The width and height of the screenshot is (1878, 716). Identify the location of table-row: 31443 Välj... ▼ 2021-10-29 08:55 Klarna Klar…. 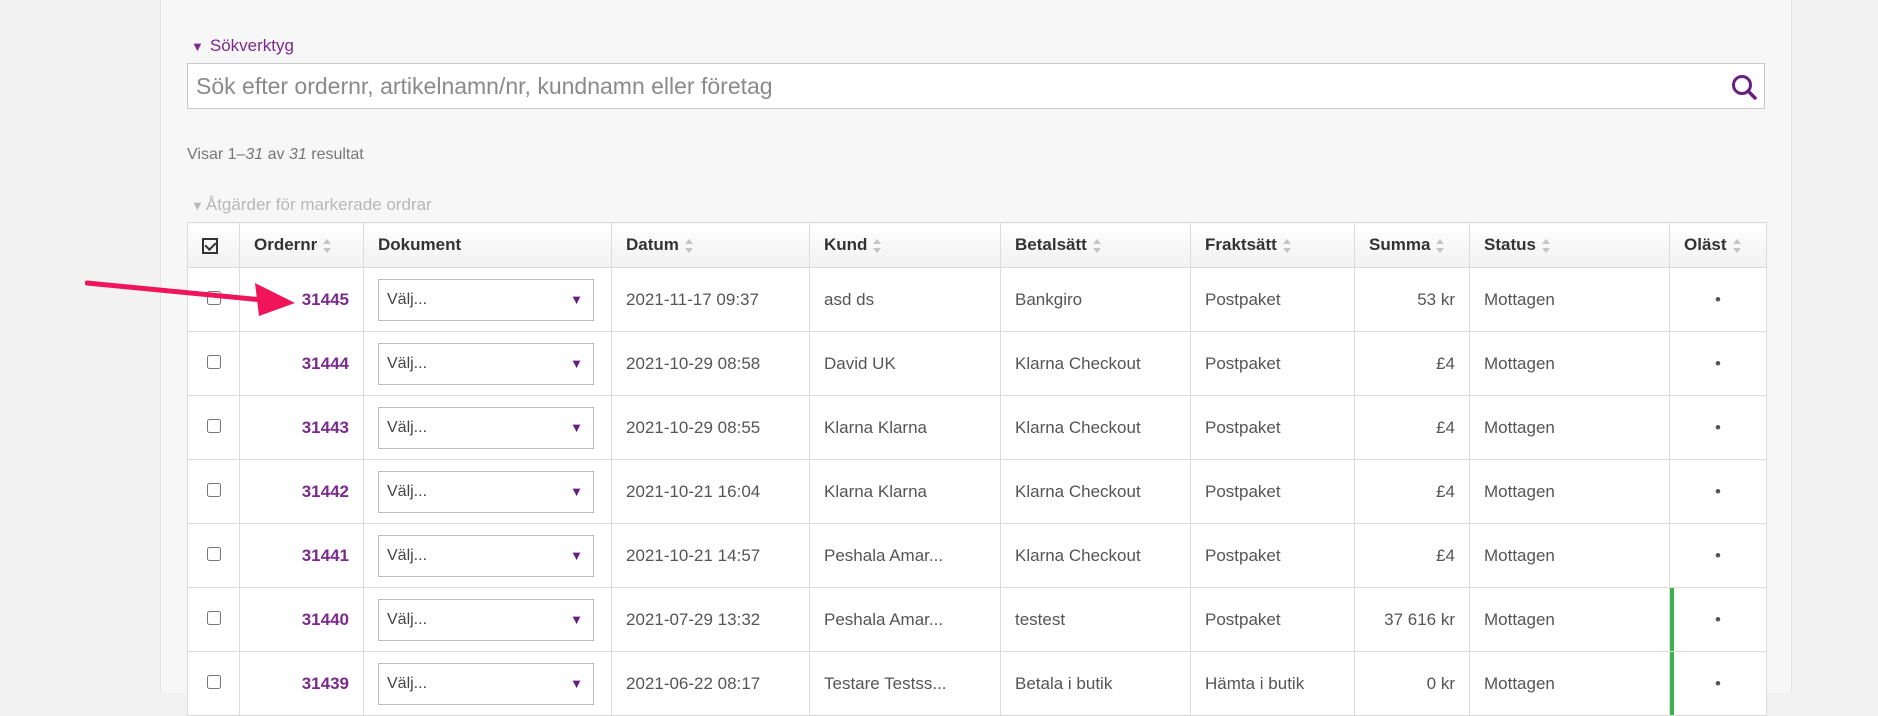
(977, 427).